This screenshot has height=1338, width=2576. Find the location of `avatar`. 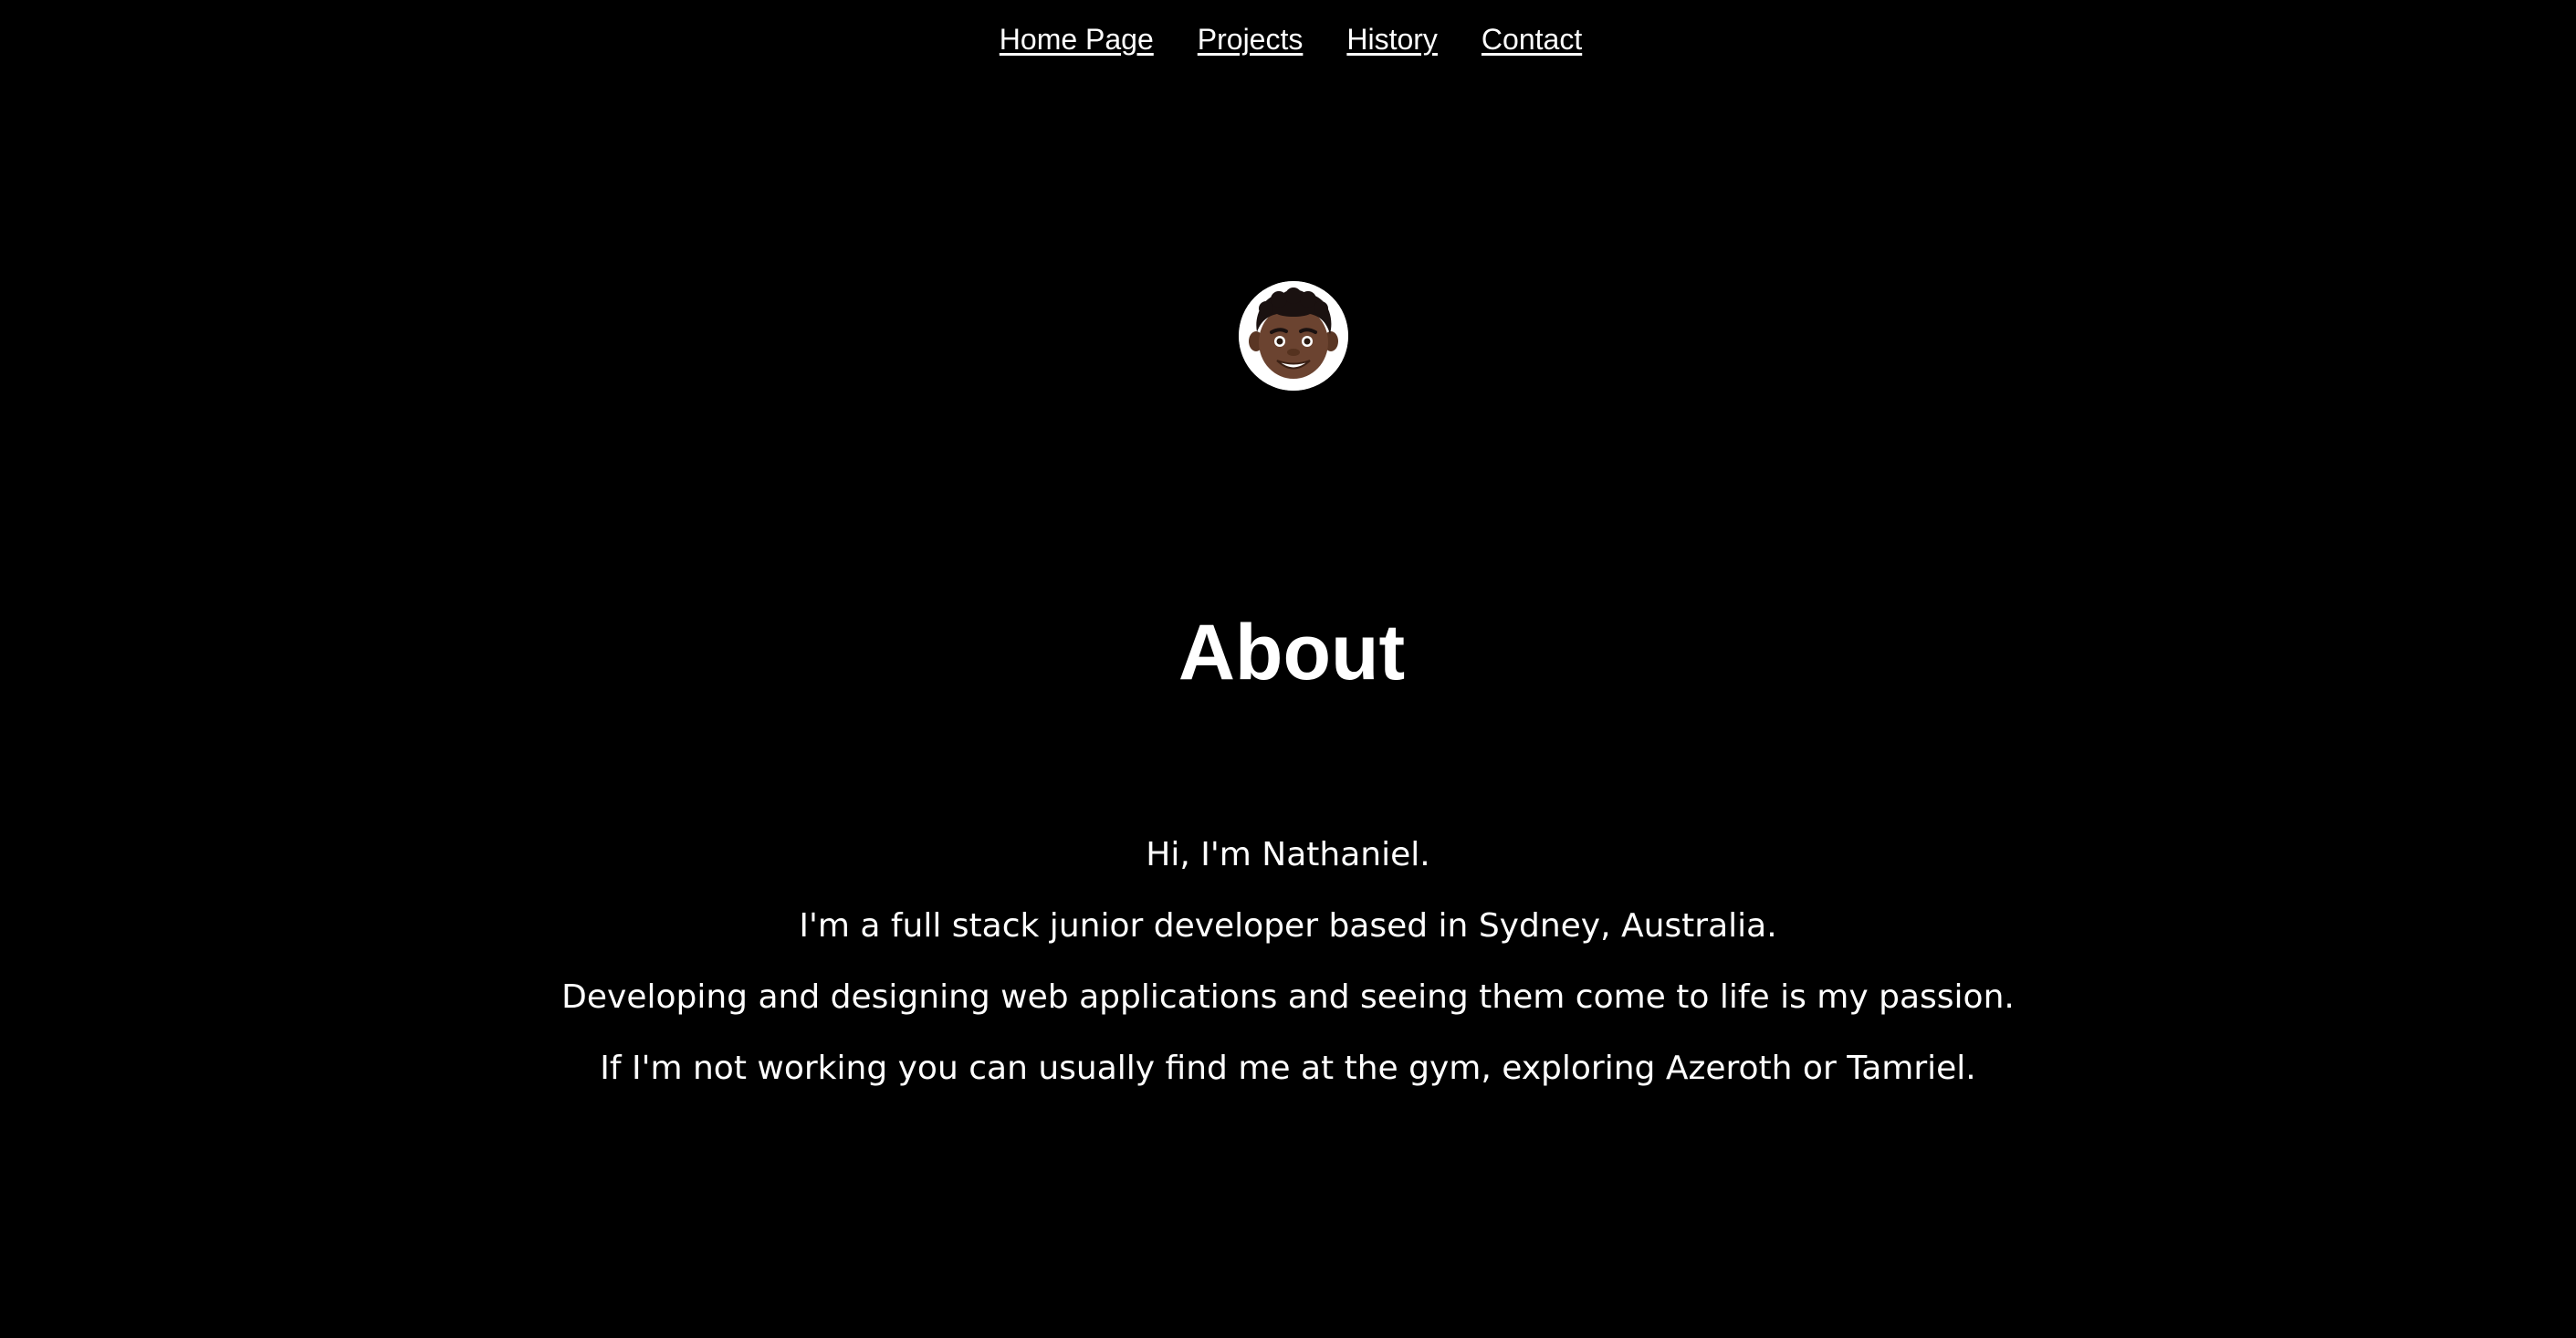

avatar is located at coordinates (1293, 336).